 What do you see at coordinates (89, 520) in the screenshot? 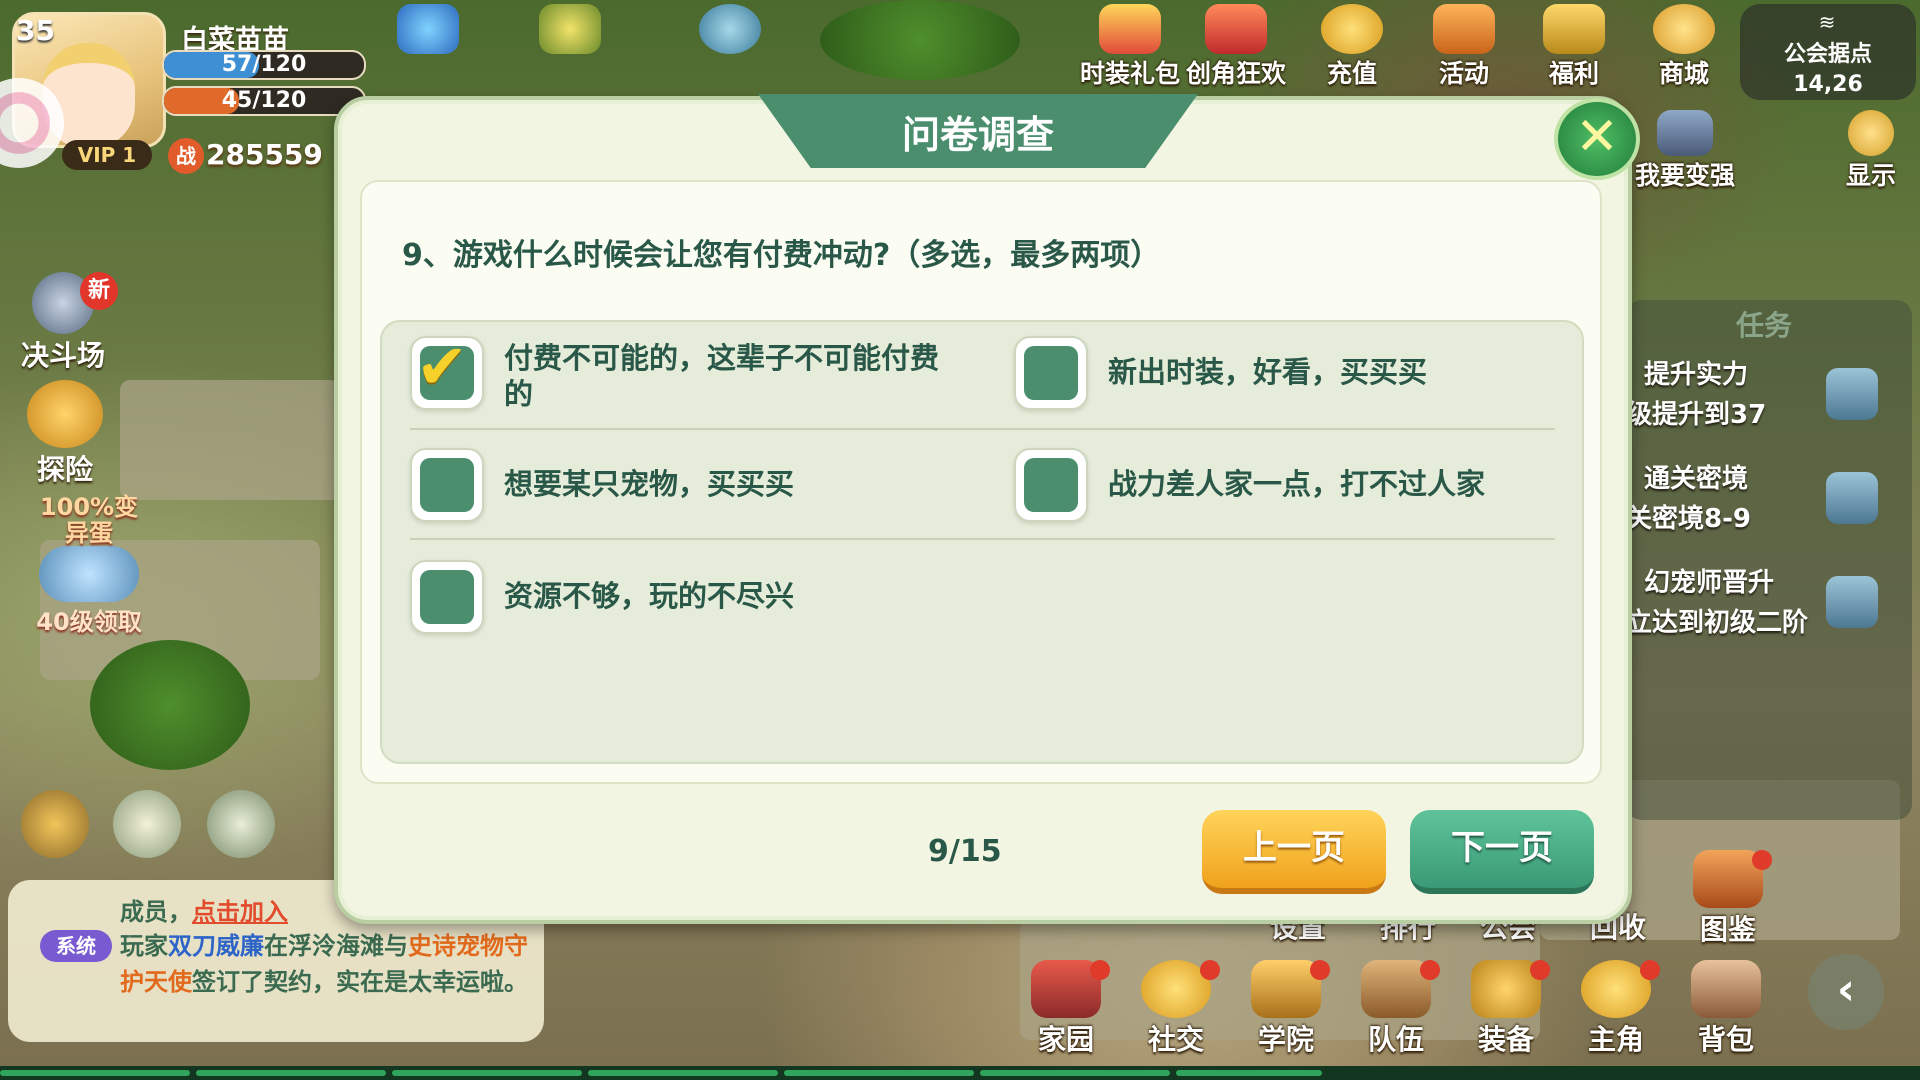
I see `egg-banner: 100%变异蛋` at bounding box center [89, 520].